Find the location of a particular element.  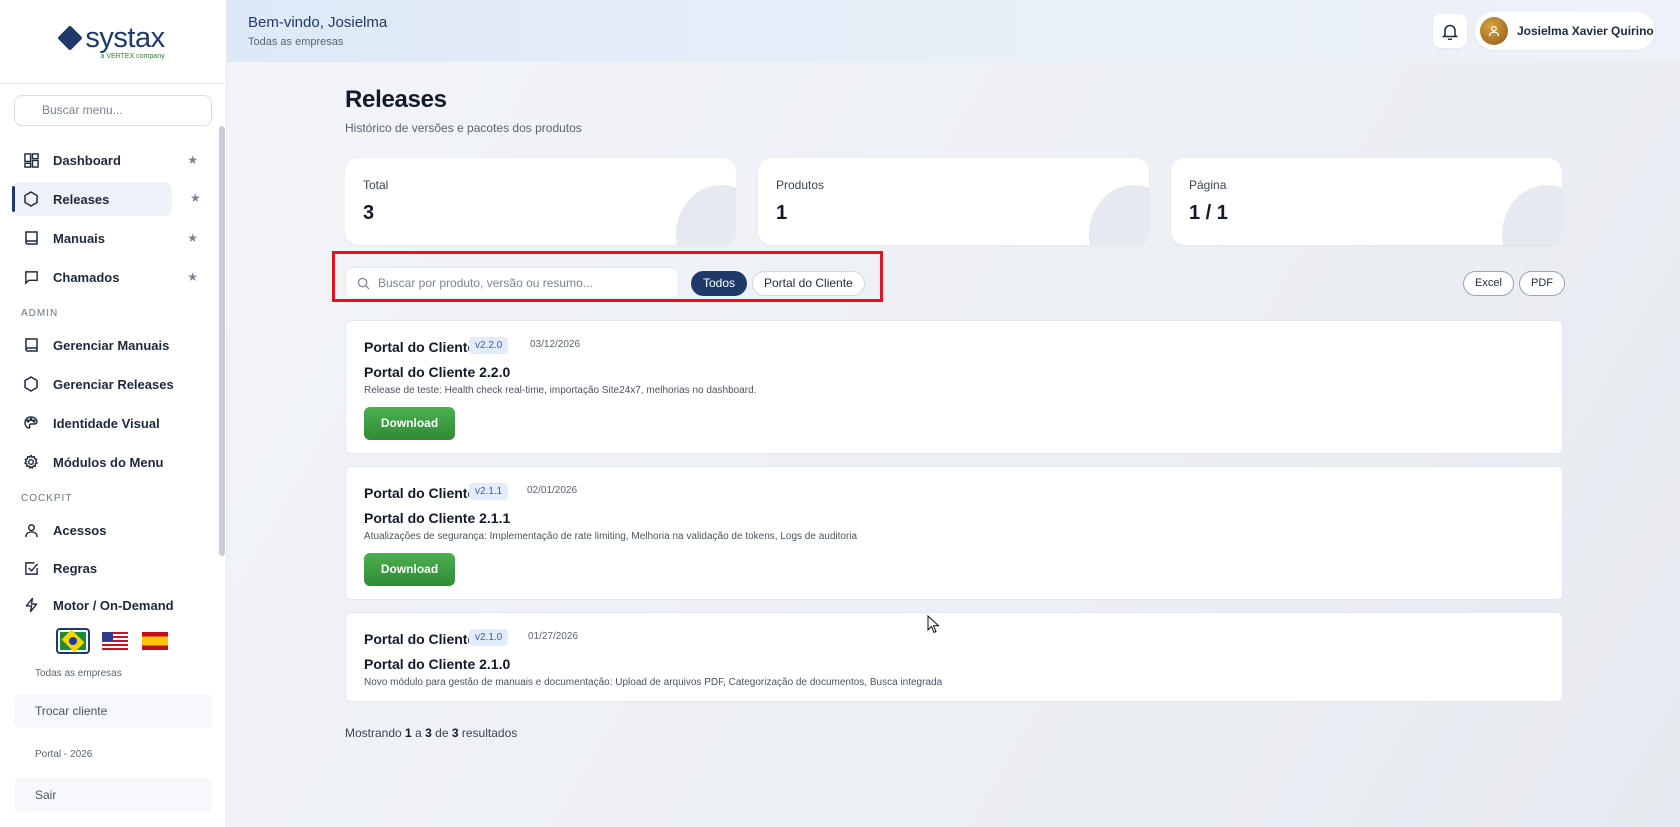

section-admin: ADMIN is located at coordinates (40, 313).